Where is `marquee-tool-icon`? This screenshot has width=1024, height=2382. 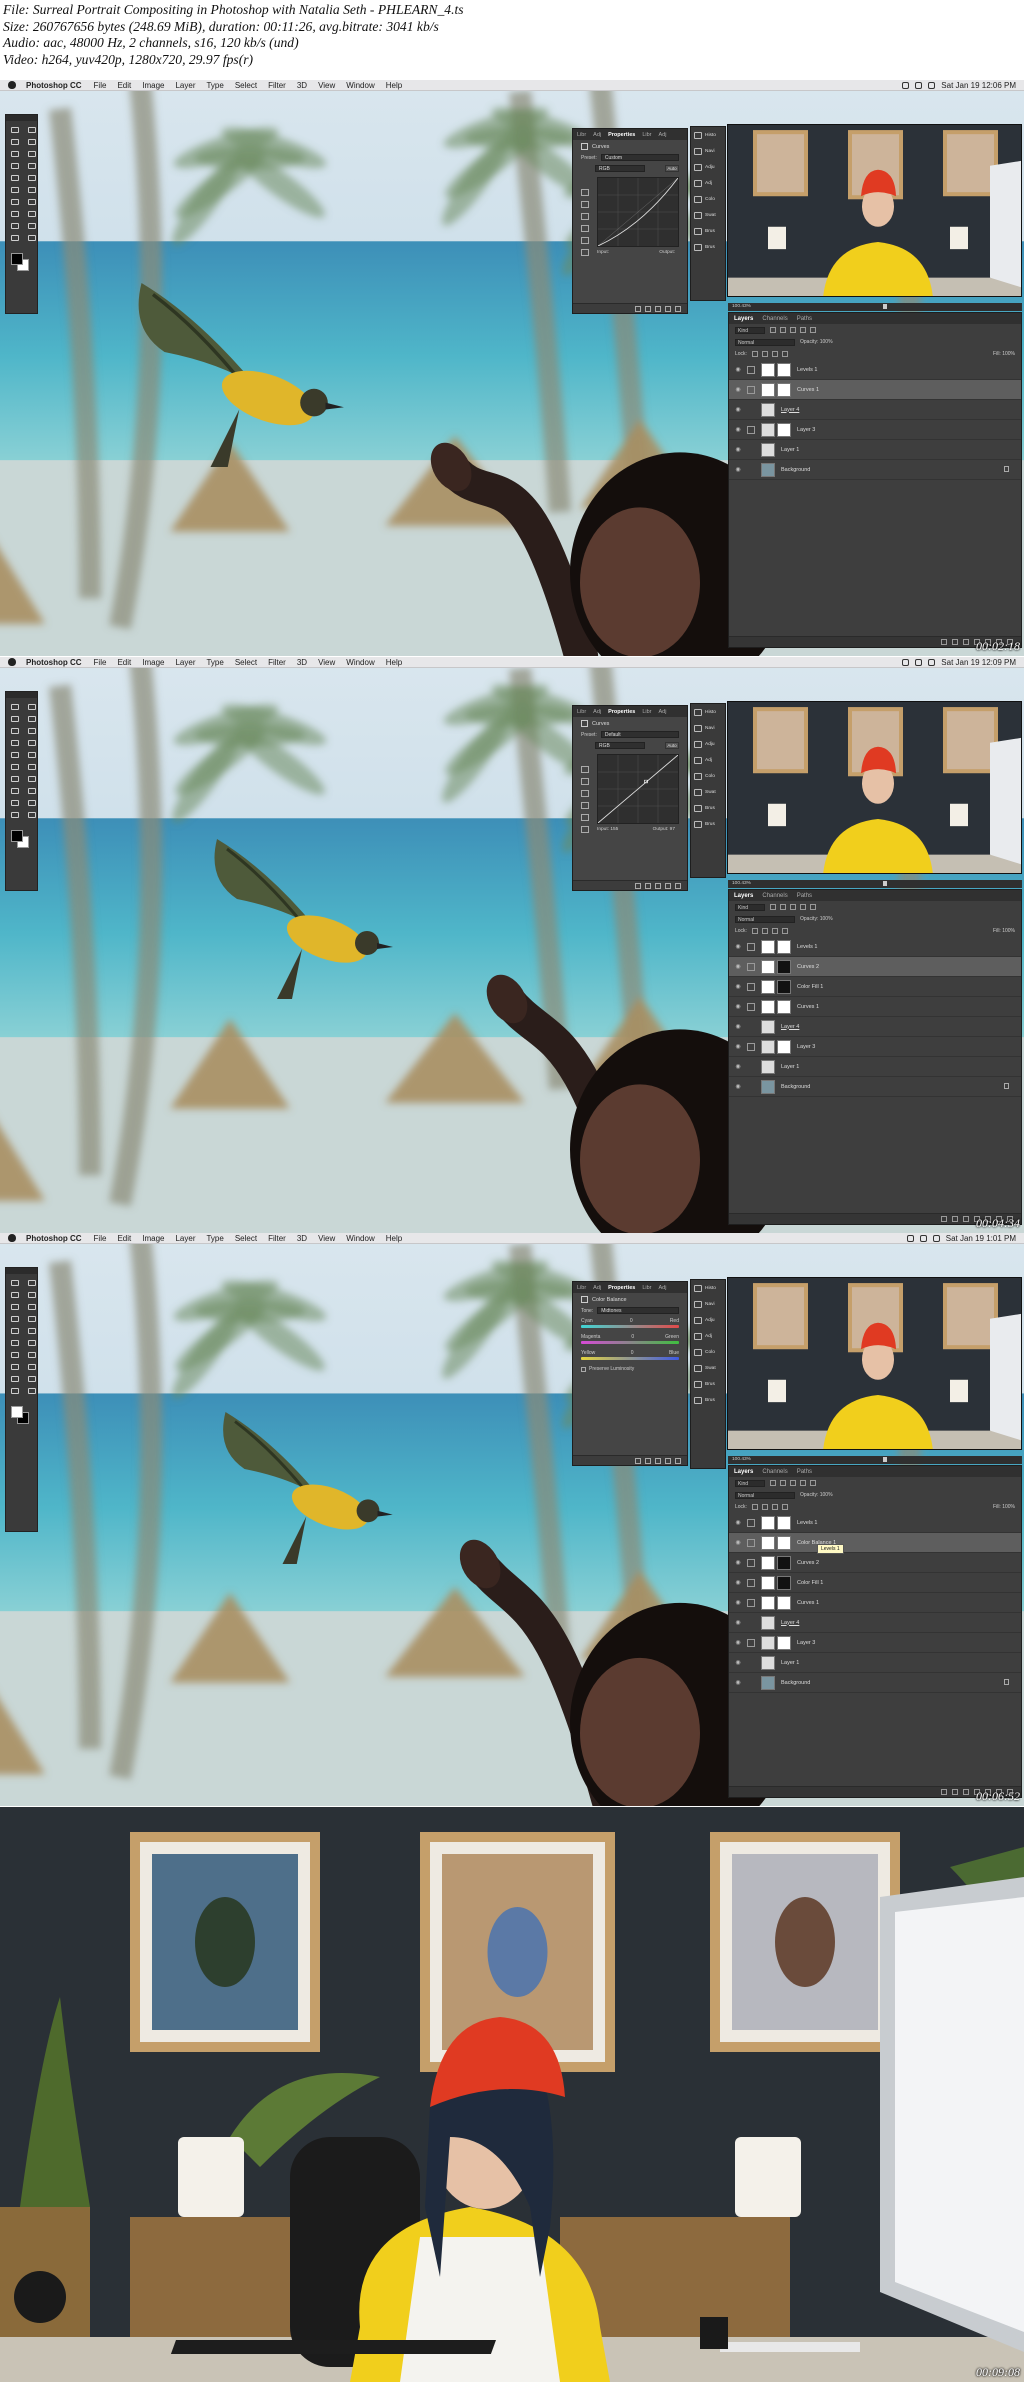
marquee-tool-icon is located at coordinates (32, 130).